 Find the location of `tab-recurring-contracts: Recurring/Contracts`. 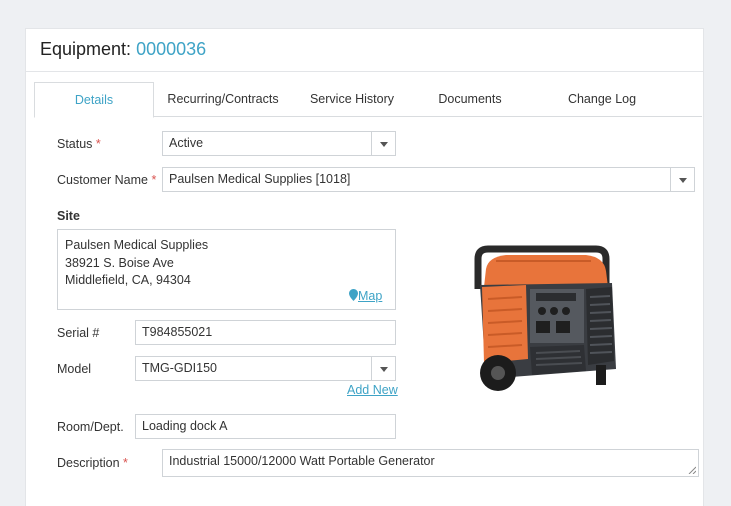

tab-recurring-contracts: Recurring/Contracts is located at coordinates (223, 99).